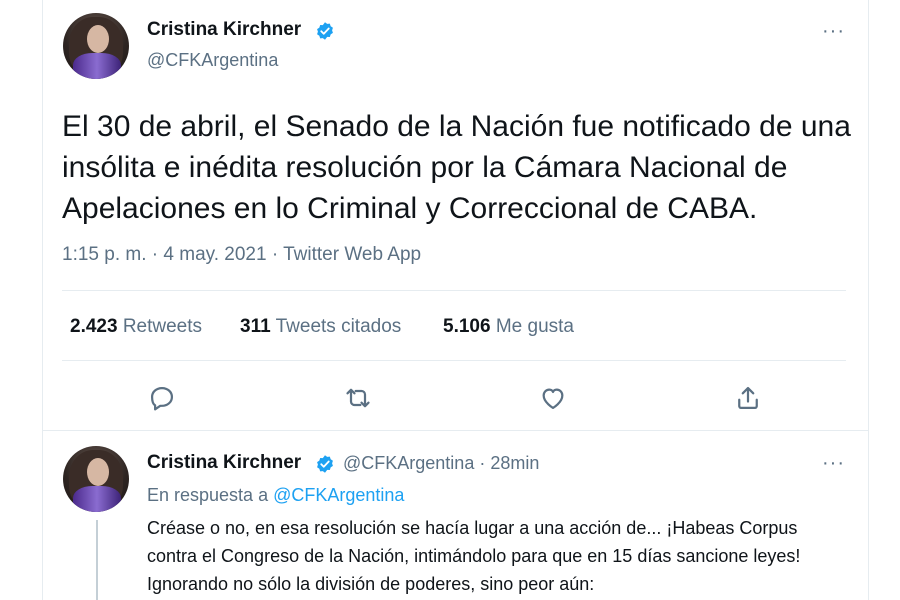 Image resolution: width=900 pixels, height=600 pixels. Describe the element at coordinates (212, 60) in the screenshot. I see `author-handle: @CFKArgentina` at that location.